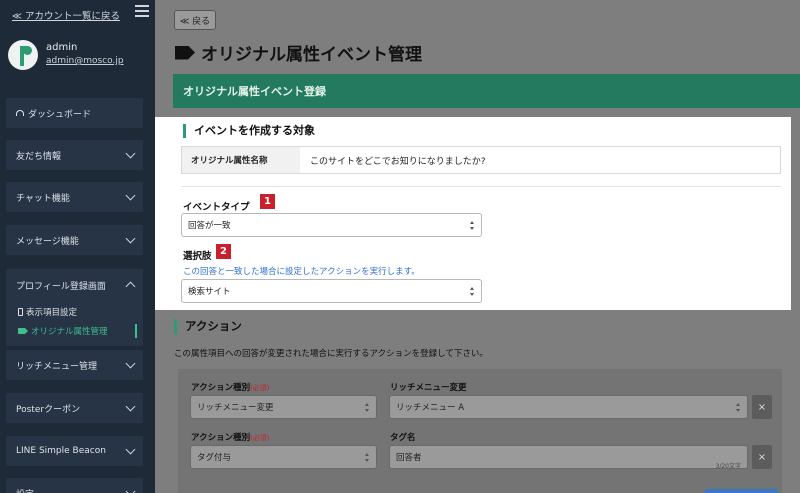 The image size is (800, 493). I want to click on event-type-select: 回答が一致, so click(331, 225).